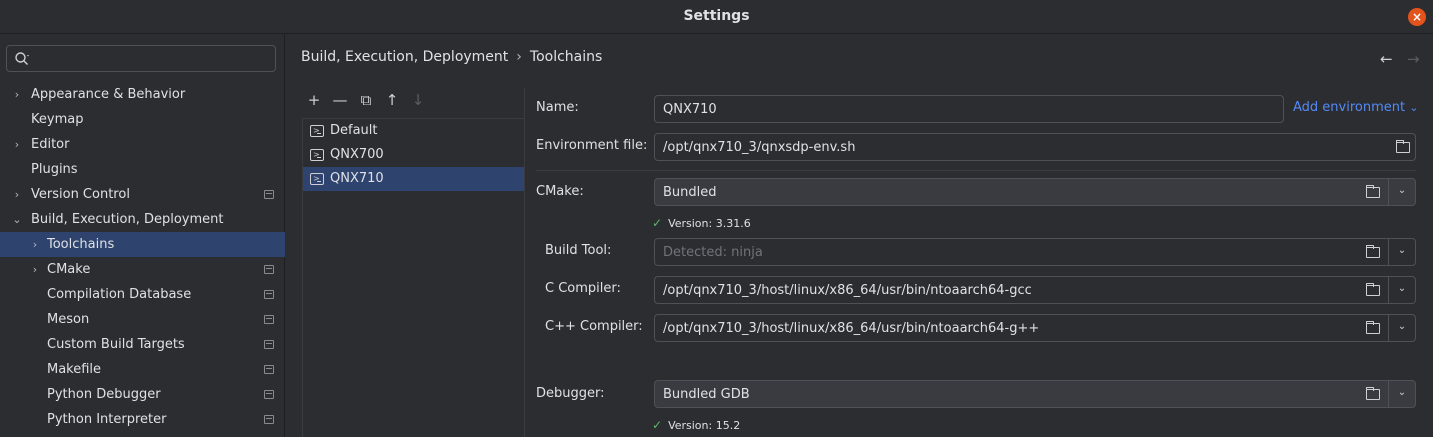 This screenshot has width=1433, height=437. I want to click on breadcrumb: Build, Execution, Deployment › Toolchains, so click(451, 57).